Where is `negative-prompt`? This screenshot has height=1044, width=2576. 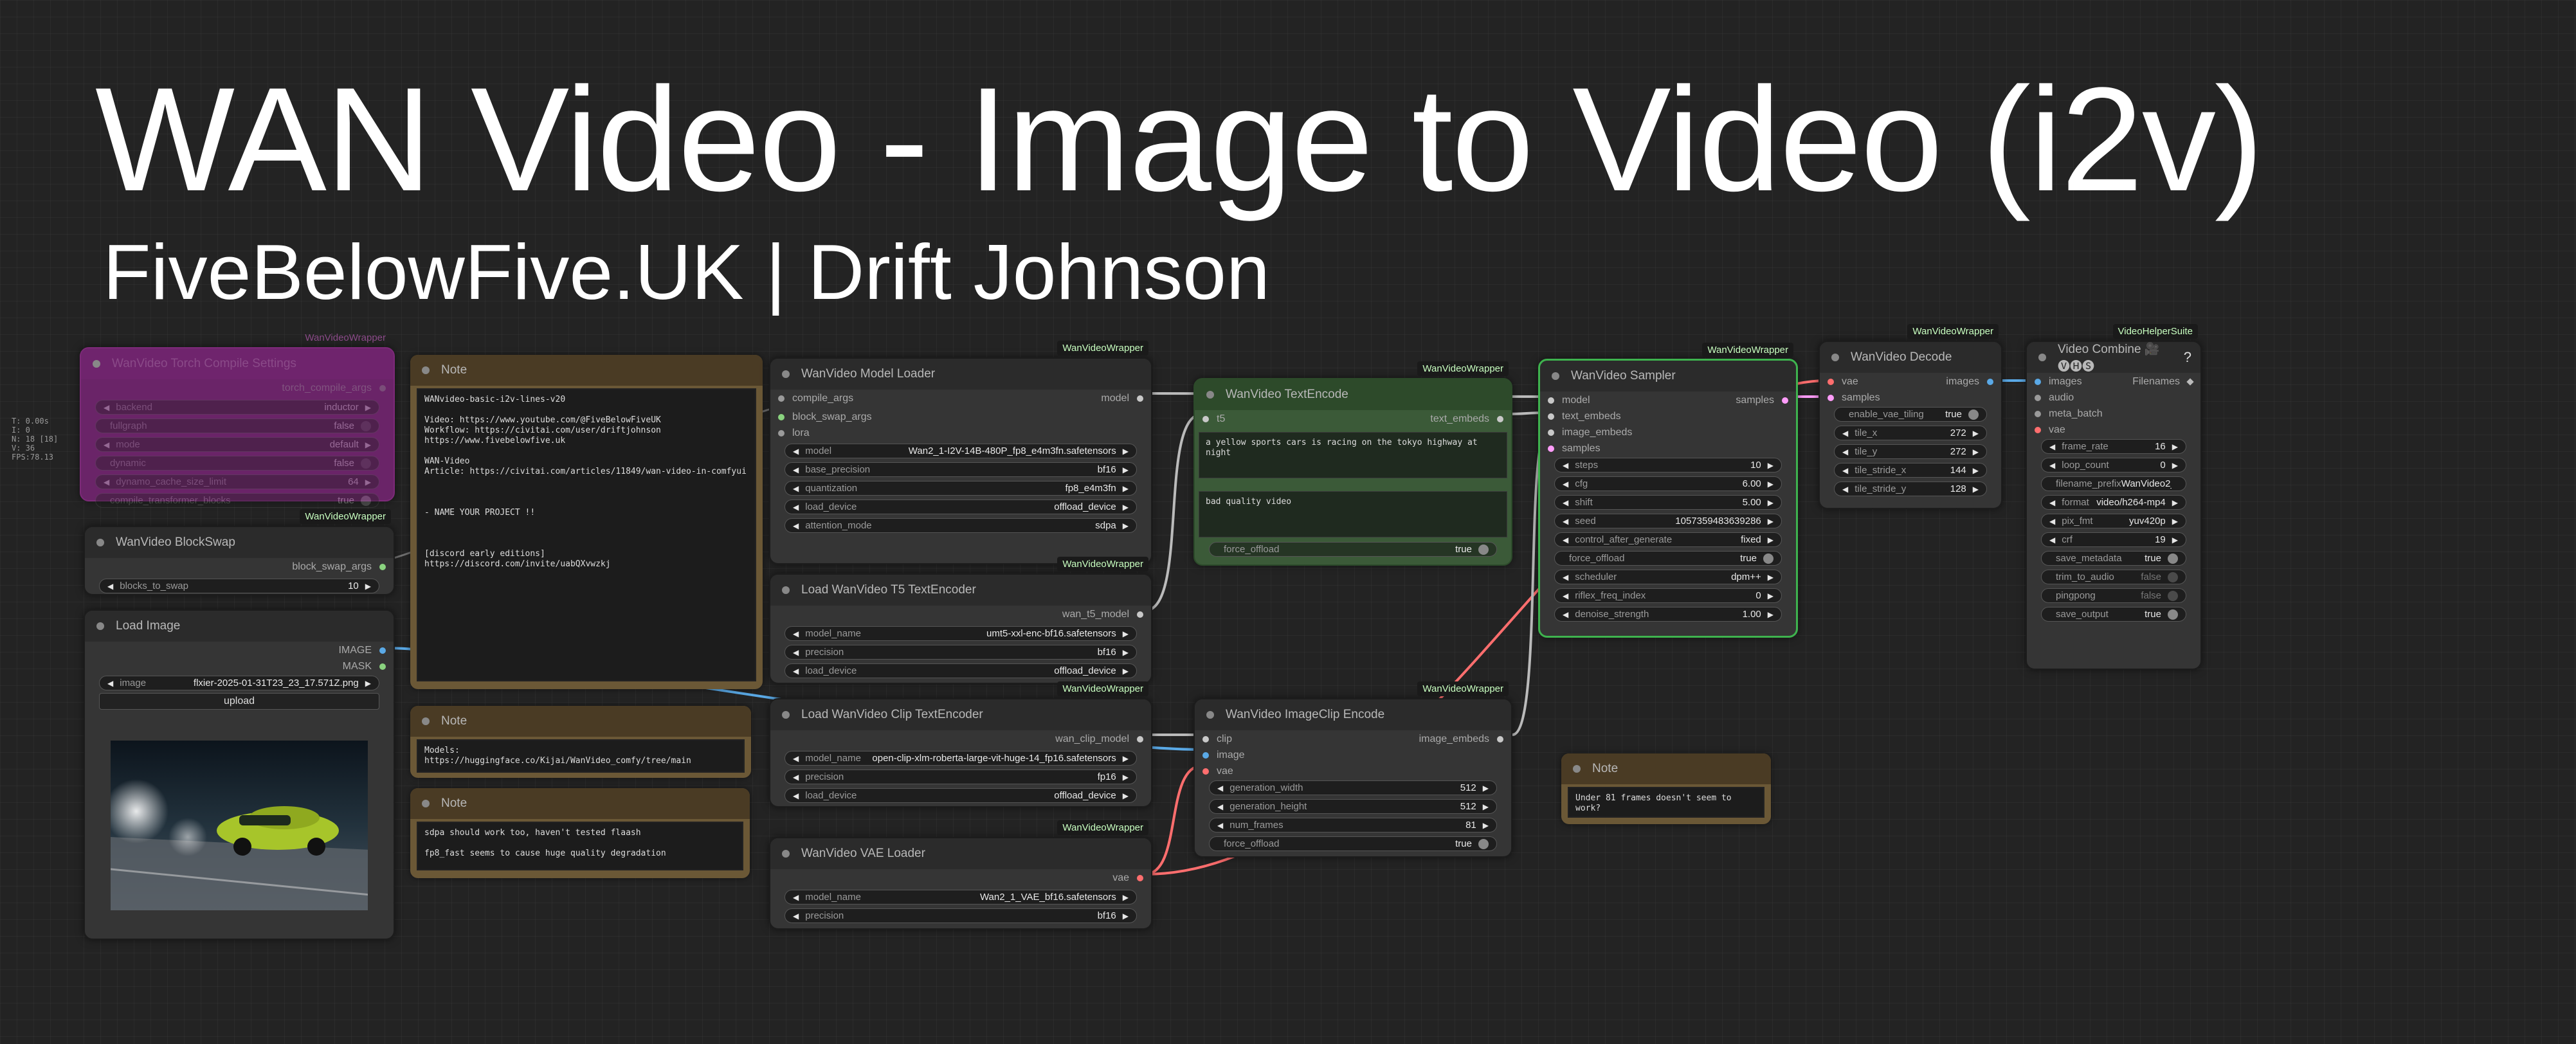
negative-prompt is located at coordinates (1353, 514).